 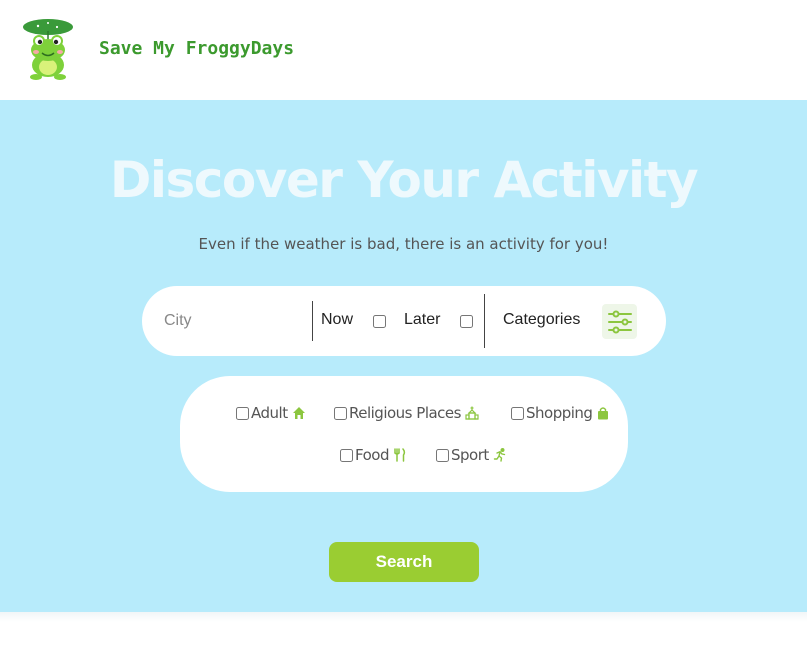 I want to click on category-label: Shopping, so click(x=559, y=413).